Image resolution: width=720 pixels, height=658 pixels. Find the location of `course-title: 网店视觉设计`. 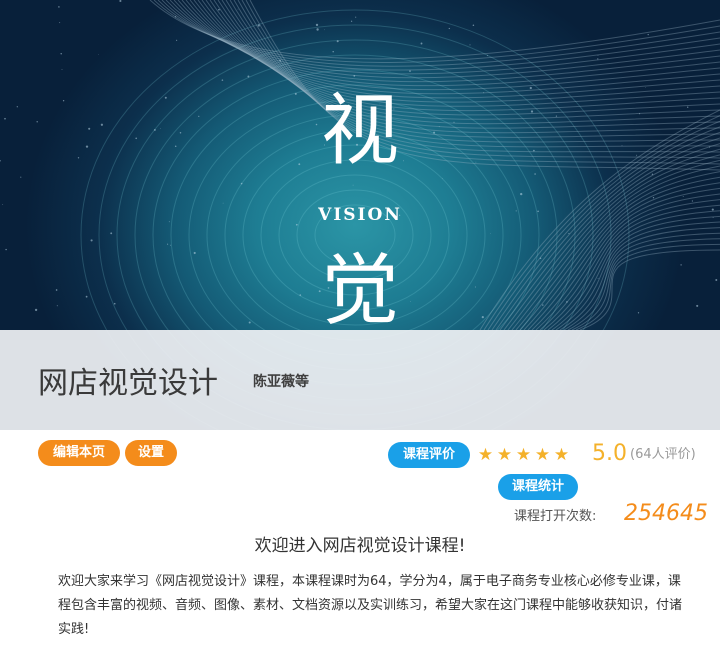

course-title: 网店视觉设计 is located at coordinates (128, 383).